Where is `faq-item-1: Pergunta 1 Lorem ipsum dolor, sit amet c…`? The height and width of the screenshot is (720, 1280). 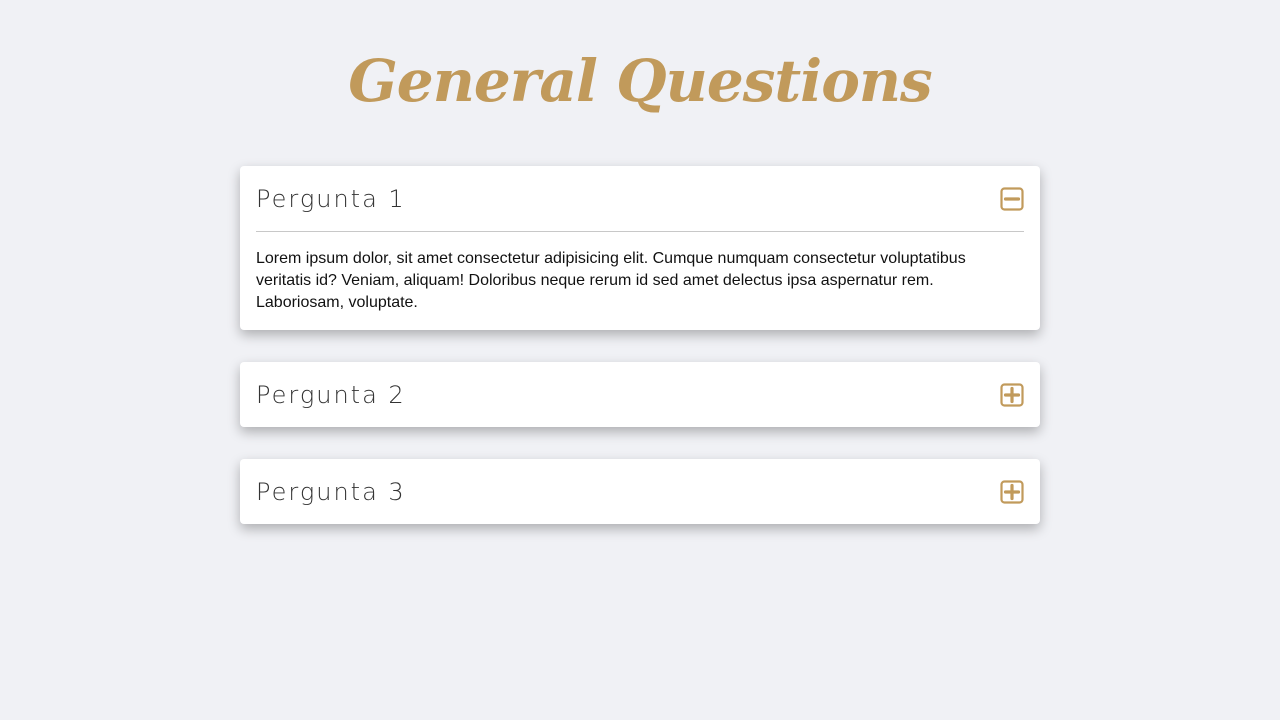
faq-item-1: Pergunta 1 Lorem ipsum dolor, sit amet c… is located at coordinates (640, 248).